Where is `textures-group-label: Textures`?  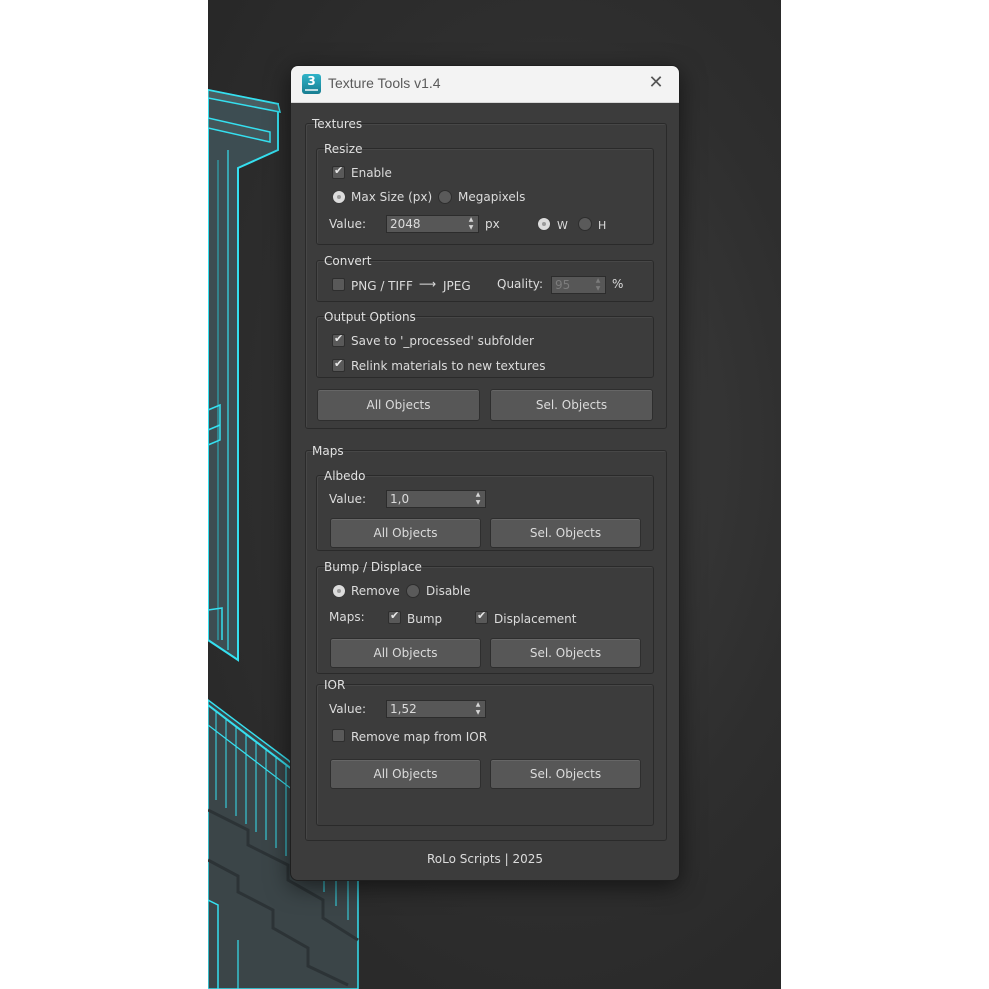
textures-group-label: Textures is located at coordinates (337, 124).